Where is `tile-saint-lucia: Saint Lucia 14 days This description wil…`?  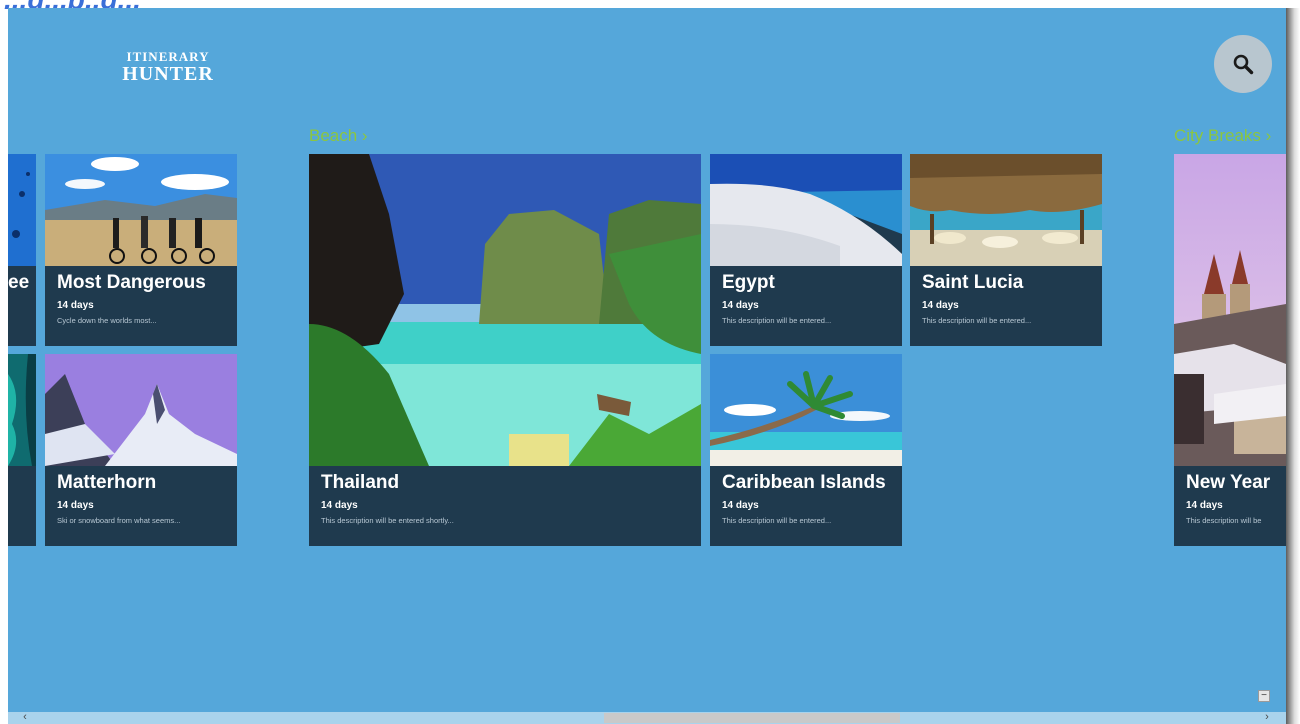
tile-saint-lucia: Saint Lucia 14 days This description wil… is located at coordinates (1006, 250).